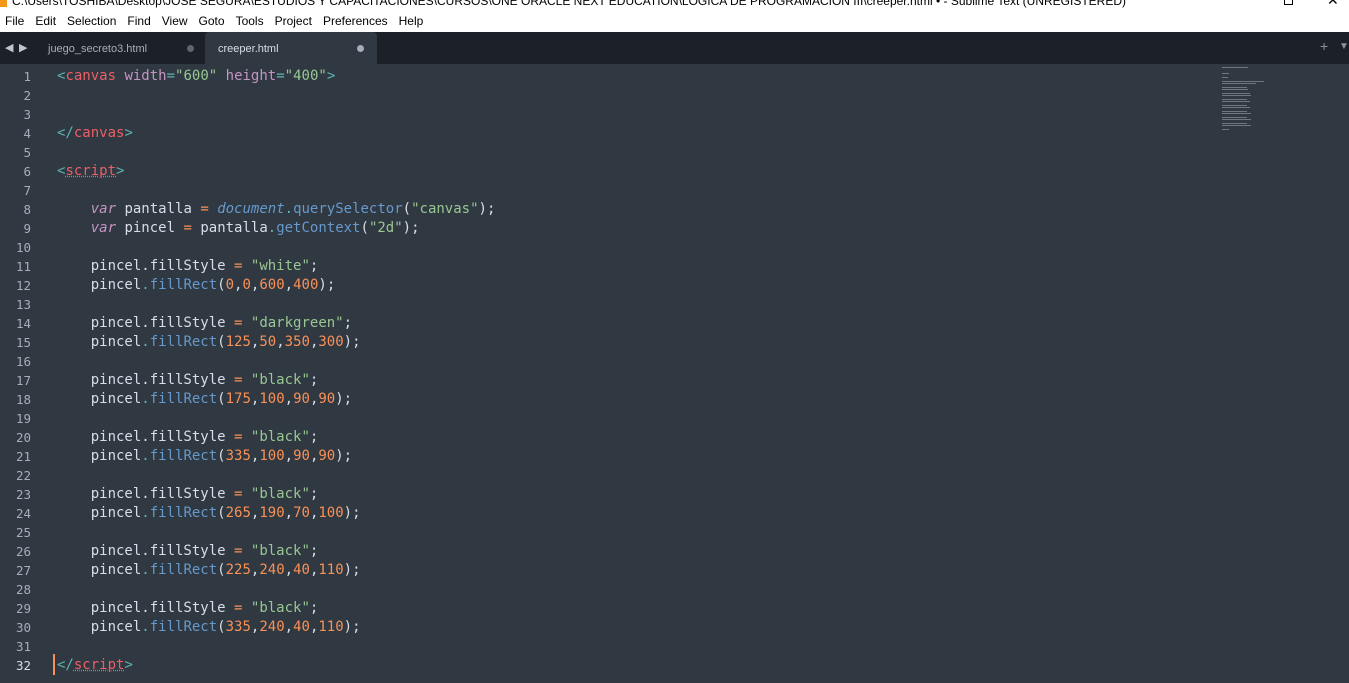 Image resolution: width=1349 pixels, height=683 pixels. What do you see at coordinates (98, 49) in the screenshot?
I see `tab-label: juego_secreto3.html` at bounding box center [98, 49].